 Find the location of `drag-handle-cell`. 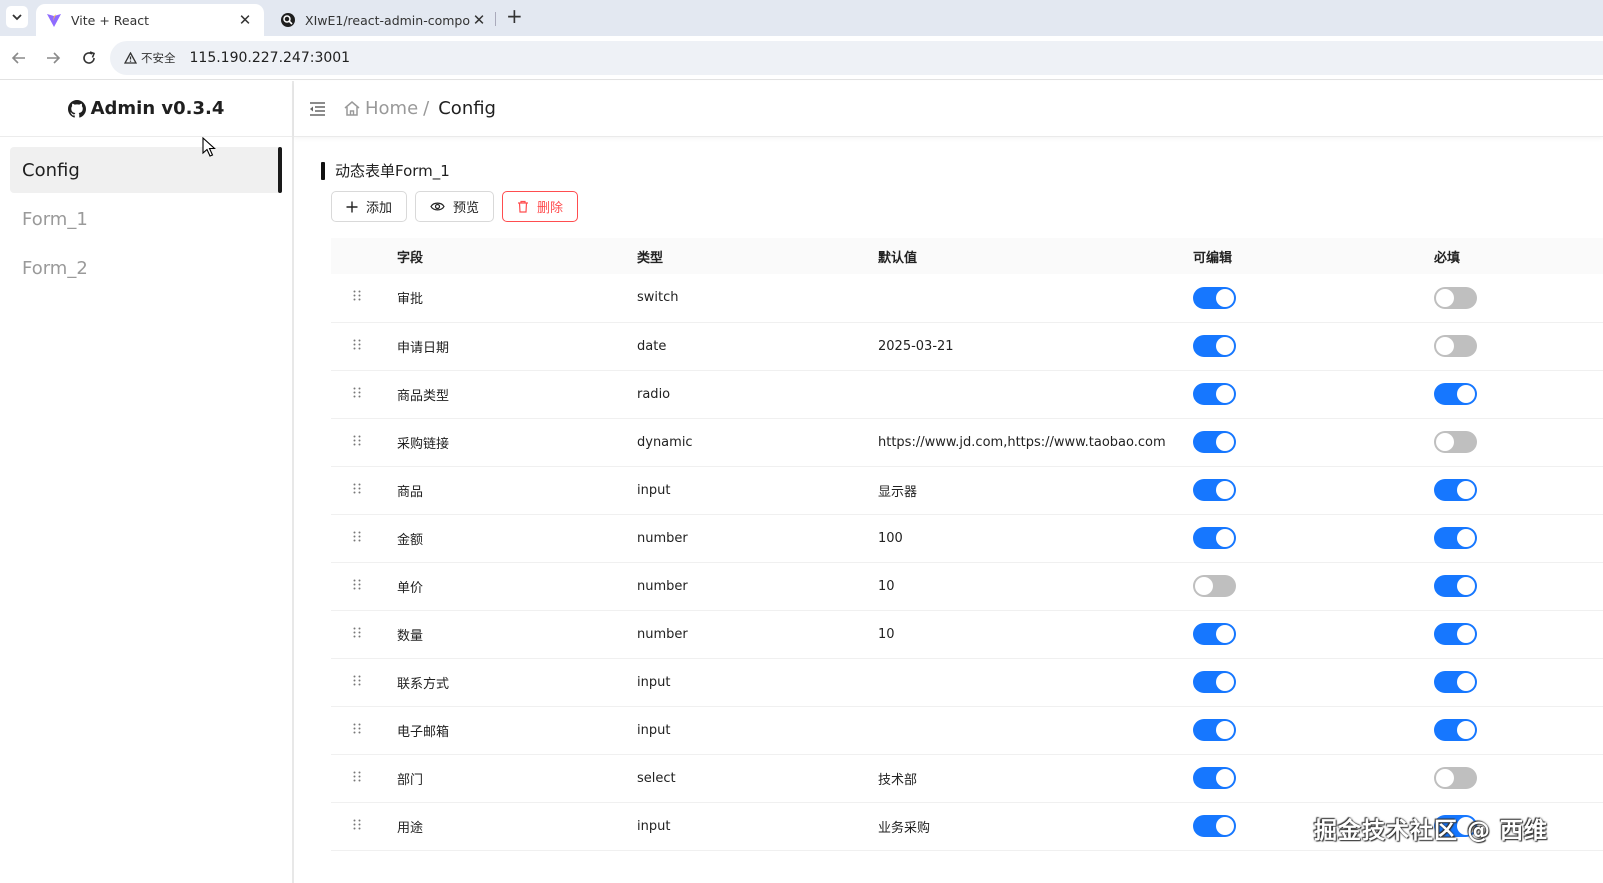

drag-handle-cell is located at coordinates (364, 730).